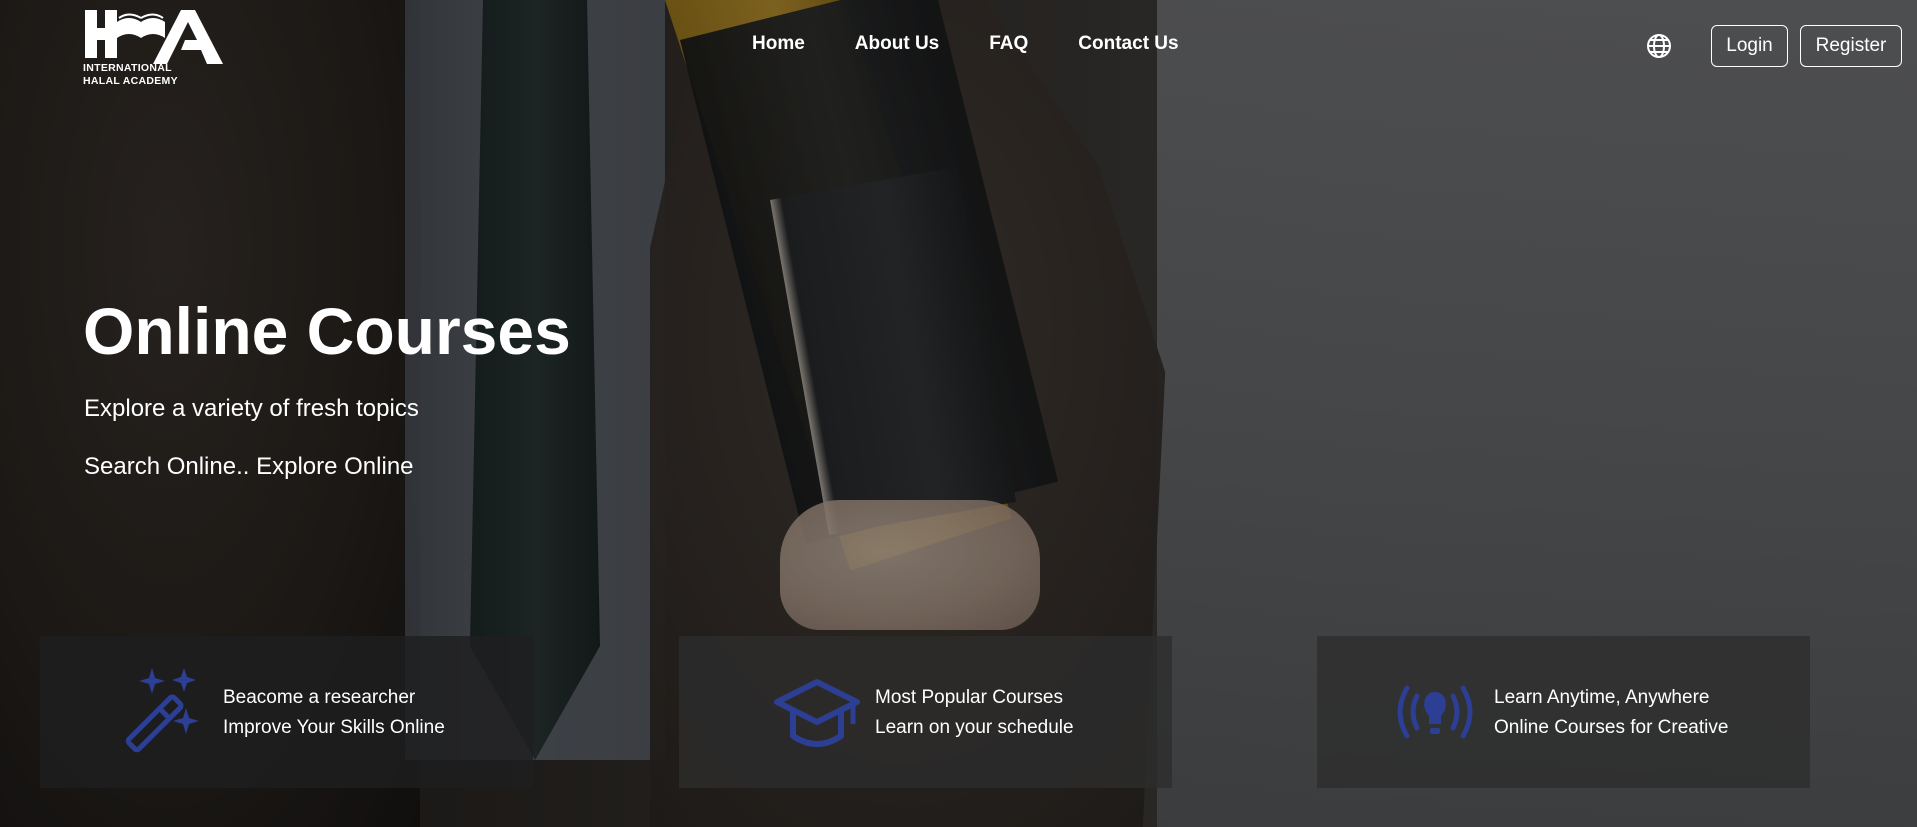 This screenshot has width=1917, height=827. What do you see at coordinates (1851, 46) in the screenshot?
I see `register-button: Register` at bounding box center [1851, 46].